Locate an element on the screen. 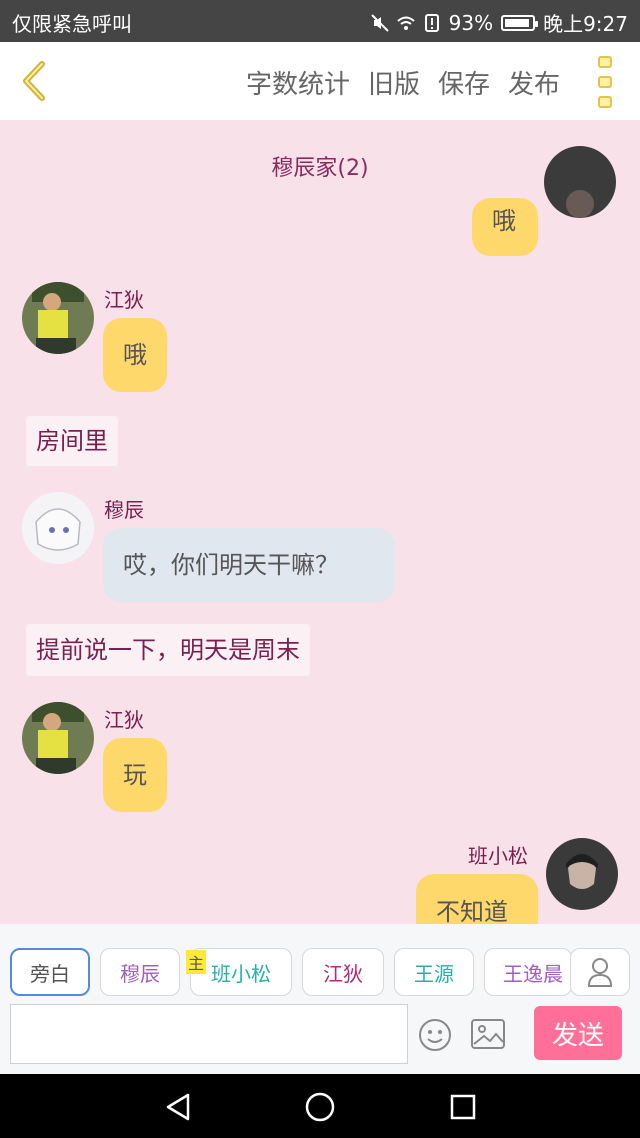  status-icons: 93% 晚上9:27 is located at coordinates (499, 22).